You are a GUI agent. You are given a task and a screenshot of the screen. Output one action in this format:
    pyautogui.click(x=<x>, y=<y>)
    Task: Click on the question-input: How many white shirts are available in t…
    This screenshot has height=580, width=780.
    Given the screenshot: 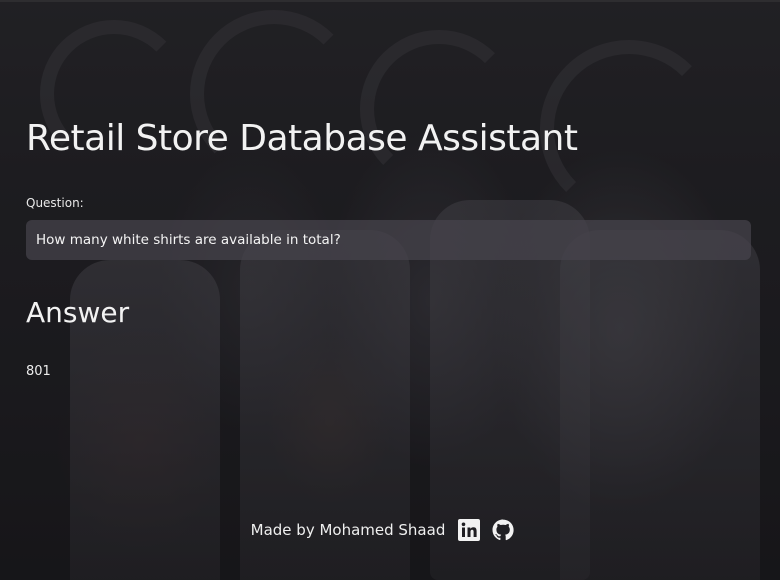 What is the action you would take?
    pyautogui.click(x=388, y=240)
    